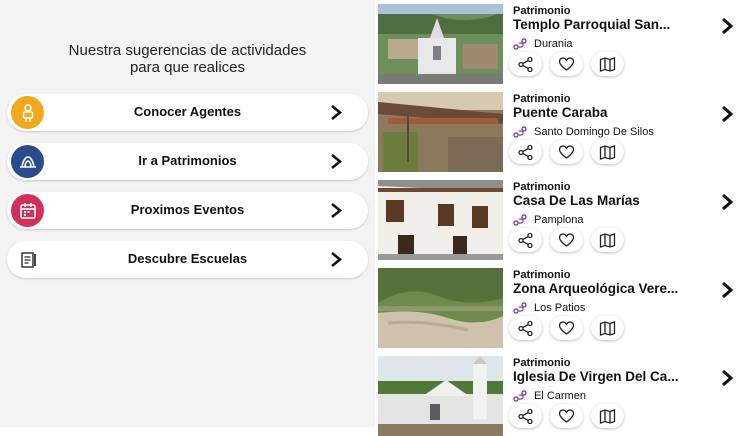 The height and width of the screenshot is (436, 747). What do you see at coordinates (559, 220) in the screenshot?
I see `heritage-location-name: Pamplona` at bounding box center [559, 220].